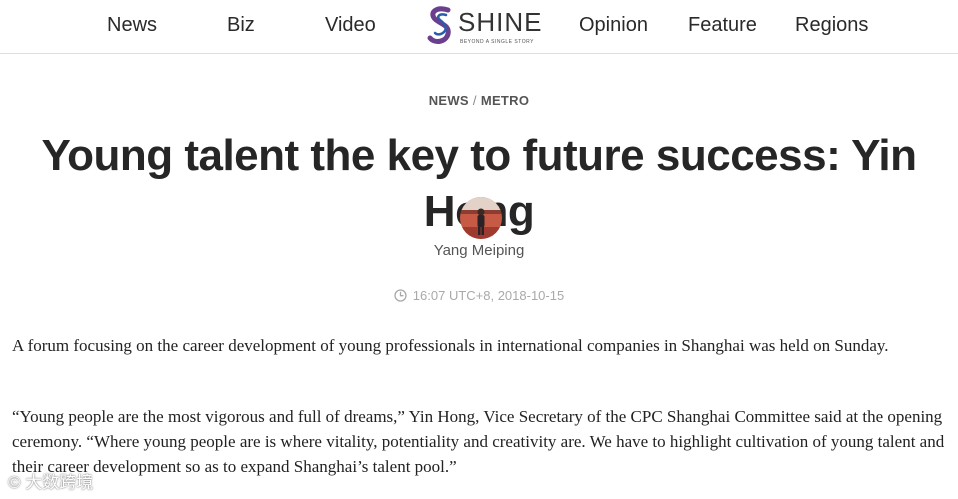 This screenshot has height=499, width=958. What do you see at coordinates (59, 482) in the screenshot?
I see `watermark-text: 大数跨境` at bounding box center [59, 482].